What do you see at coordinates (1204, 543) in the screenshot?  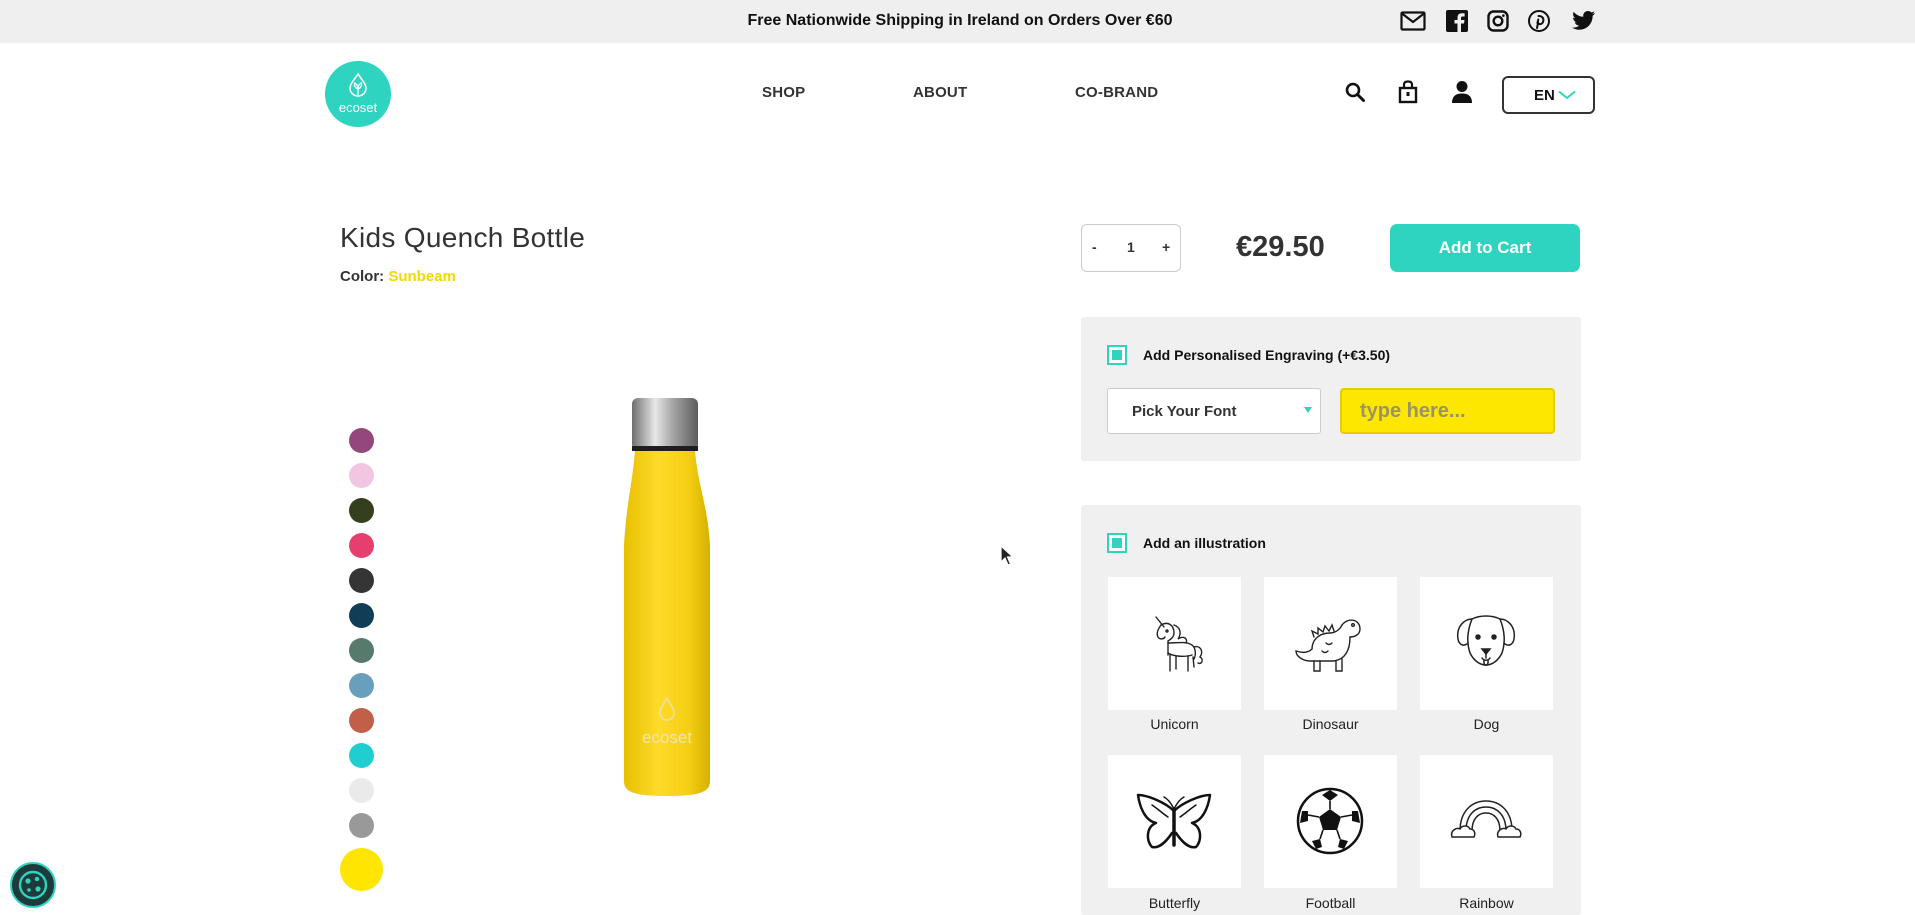 I see `illustration-label: Add an illustration` at bounding box center [1204, 543].